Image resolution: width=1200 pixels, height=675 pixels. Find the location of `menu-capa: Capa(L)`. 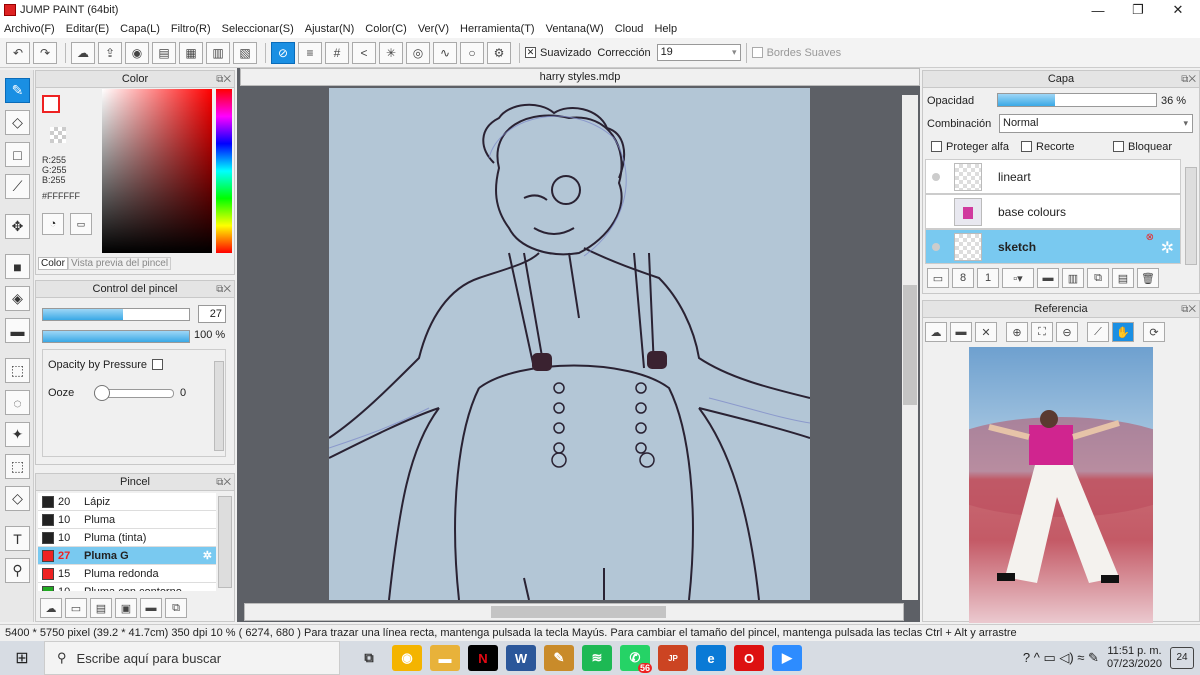

menu-capa: Capa(L) is located at coordinates (140, 29).